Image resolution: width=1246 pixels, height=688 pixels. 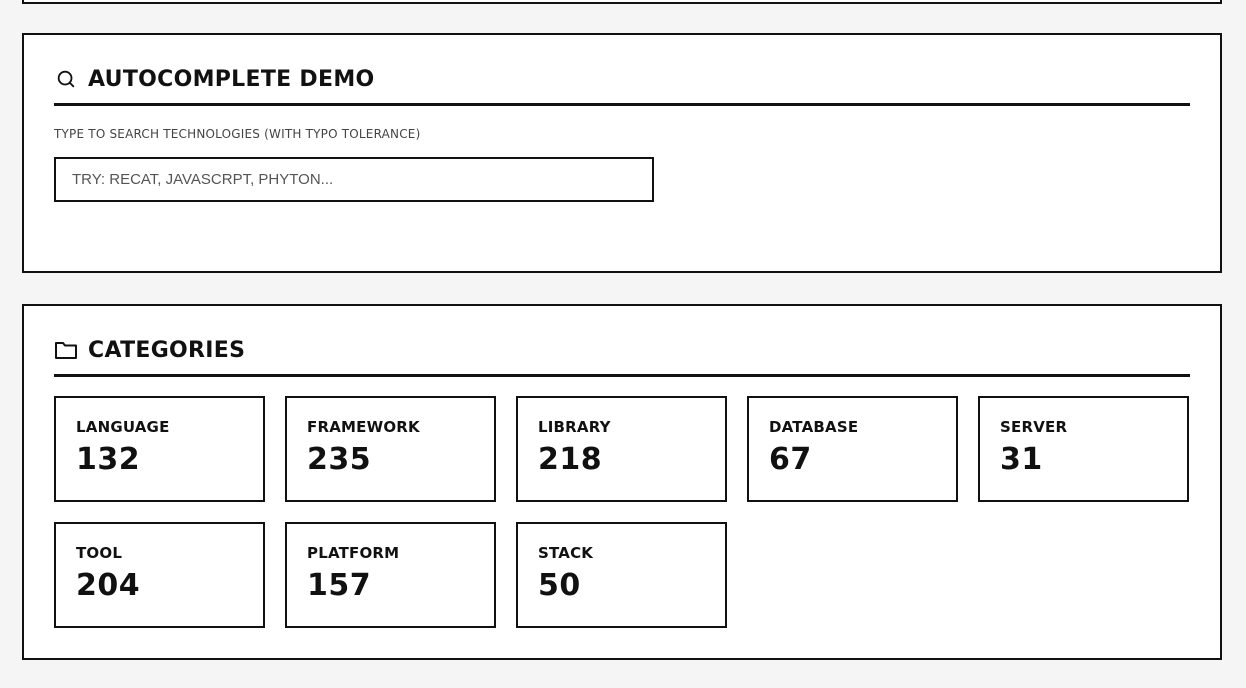 What do you see at coordinates (566, 553) in the screenshot?
I see `category-name: STACK` at bounding box center [566, 553].